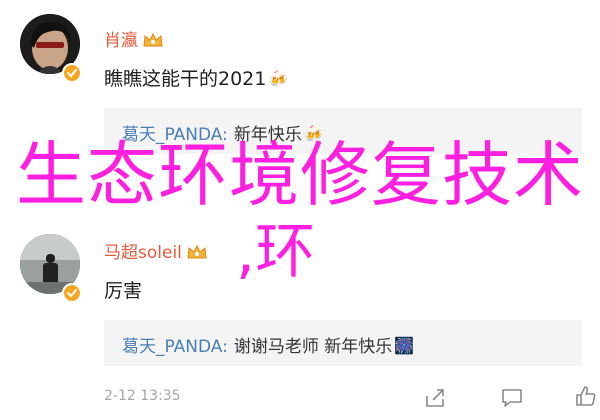 The width and height of the screenshot is (600, 420). What do you see at coordinates (404, 345) in the screenshot?
I see `fireworks-emoji: 🎆` at bounding box center [404, 345].